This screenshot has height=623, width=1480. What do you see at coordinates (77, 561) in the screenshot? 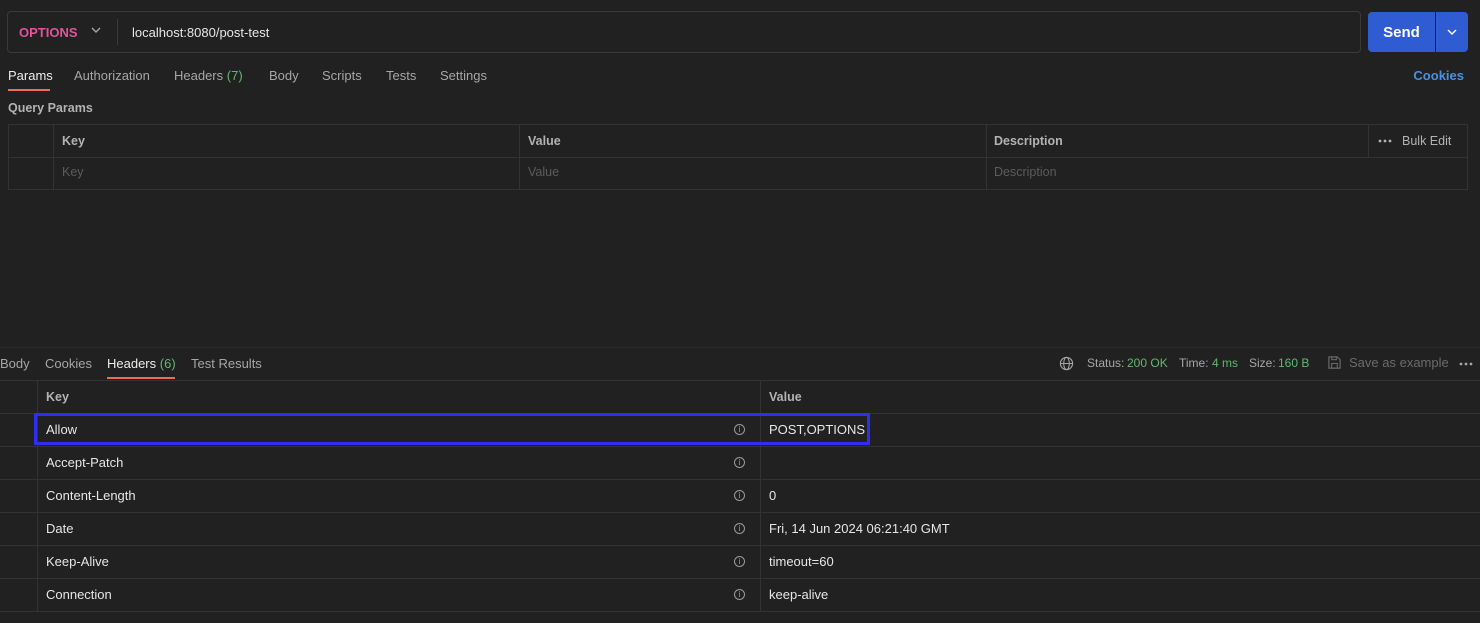
I see `header-key: Keep-Alive` at bounding box center [77, 561].